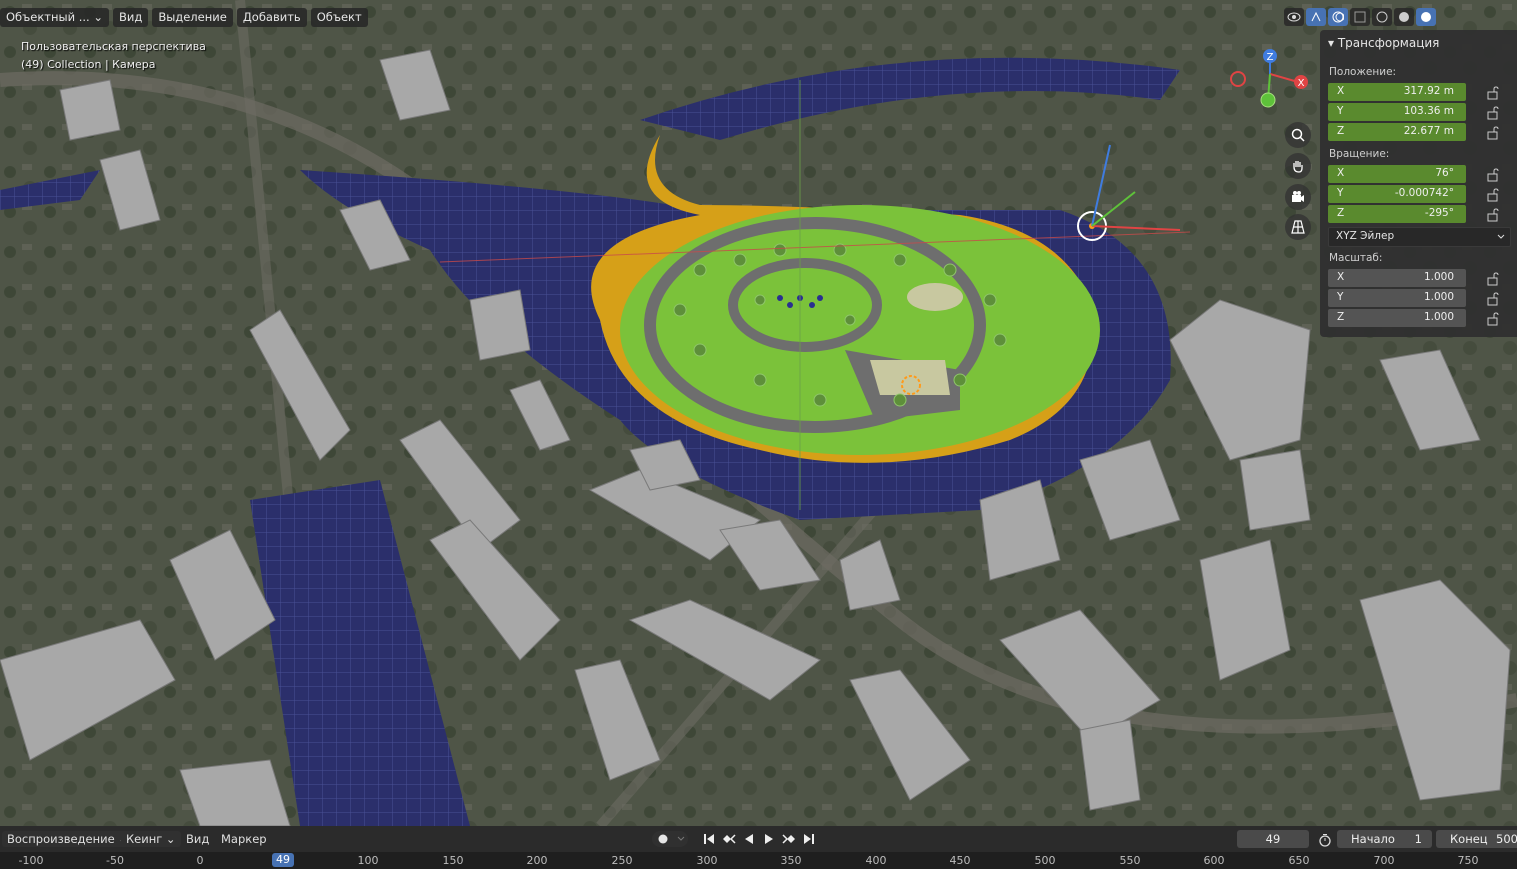 Image resolution: width=1517 pixels, height=869 pixels. Describe the element at coordinates (769, 839) in the screenshot. I see `play-icon` at that location.